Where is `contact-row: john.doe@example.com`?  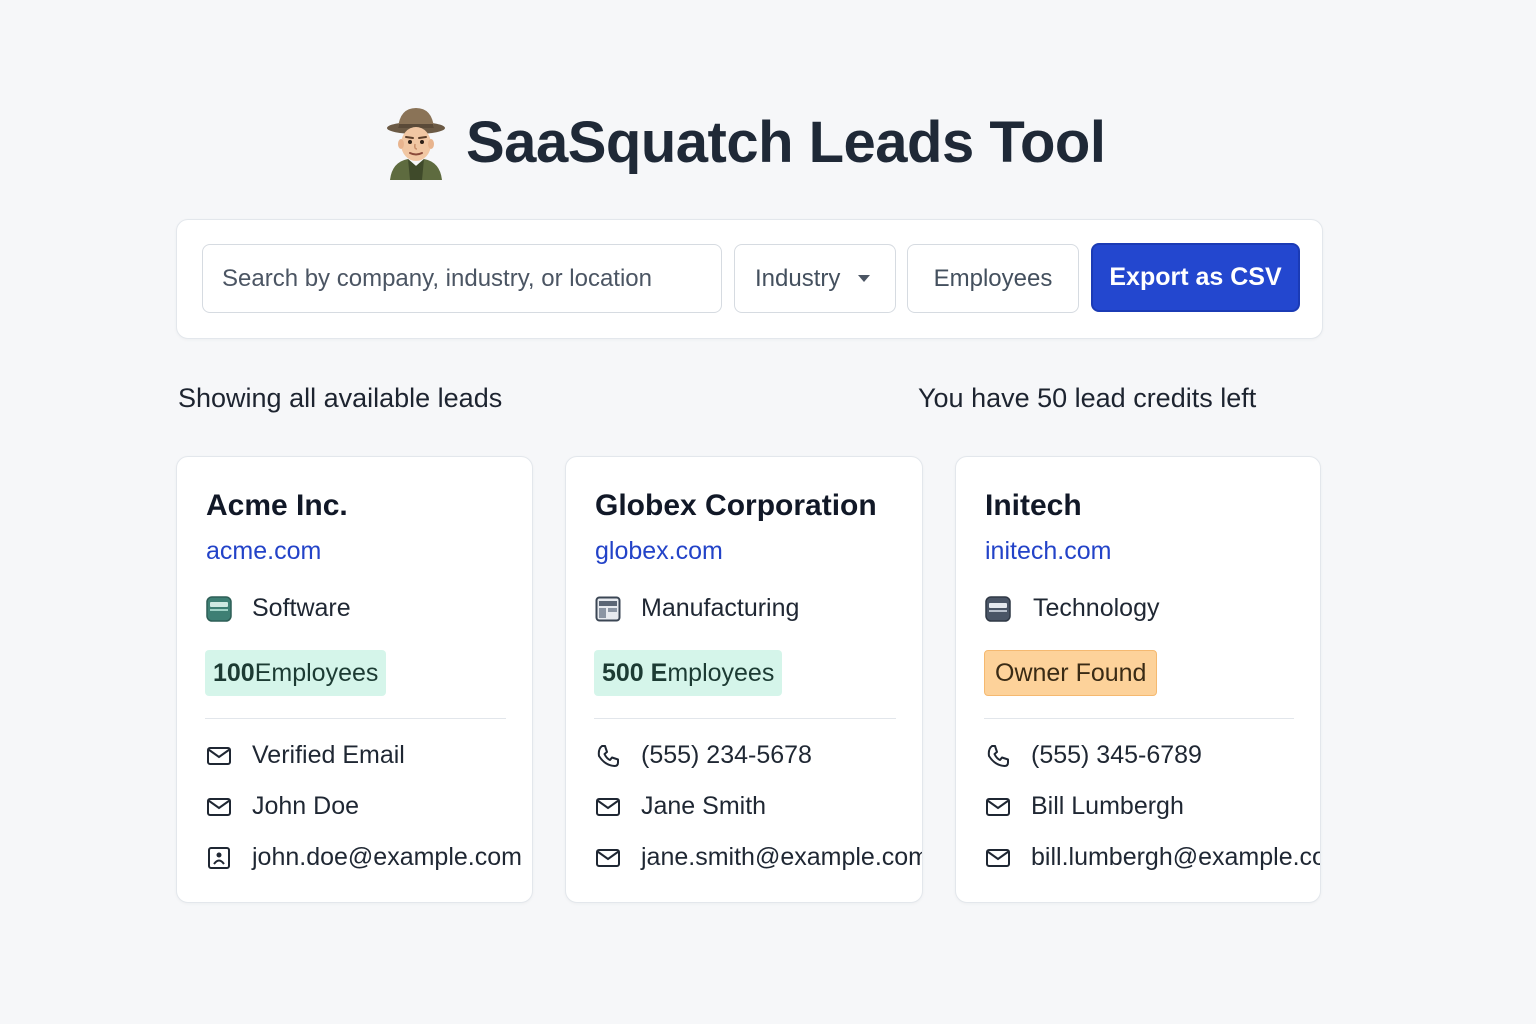
contact-row: john.doe@example.com is located at coordinates (364, 857).